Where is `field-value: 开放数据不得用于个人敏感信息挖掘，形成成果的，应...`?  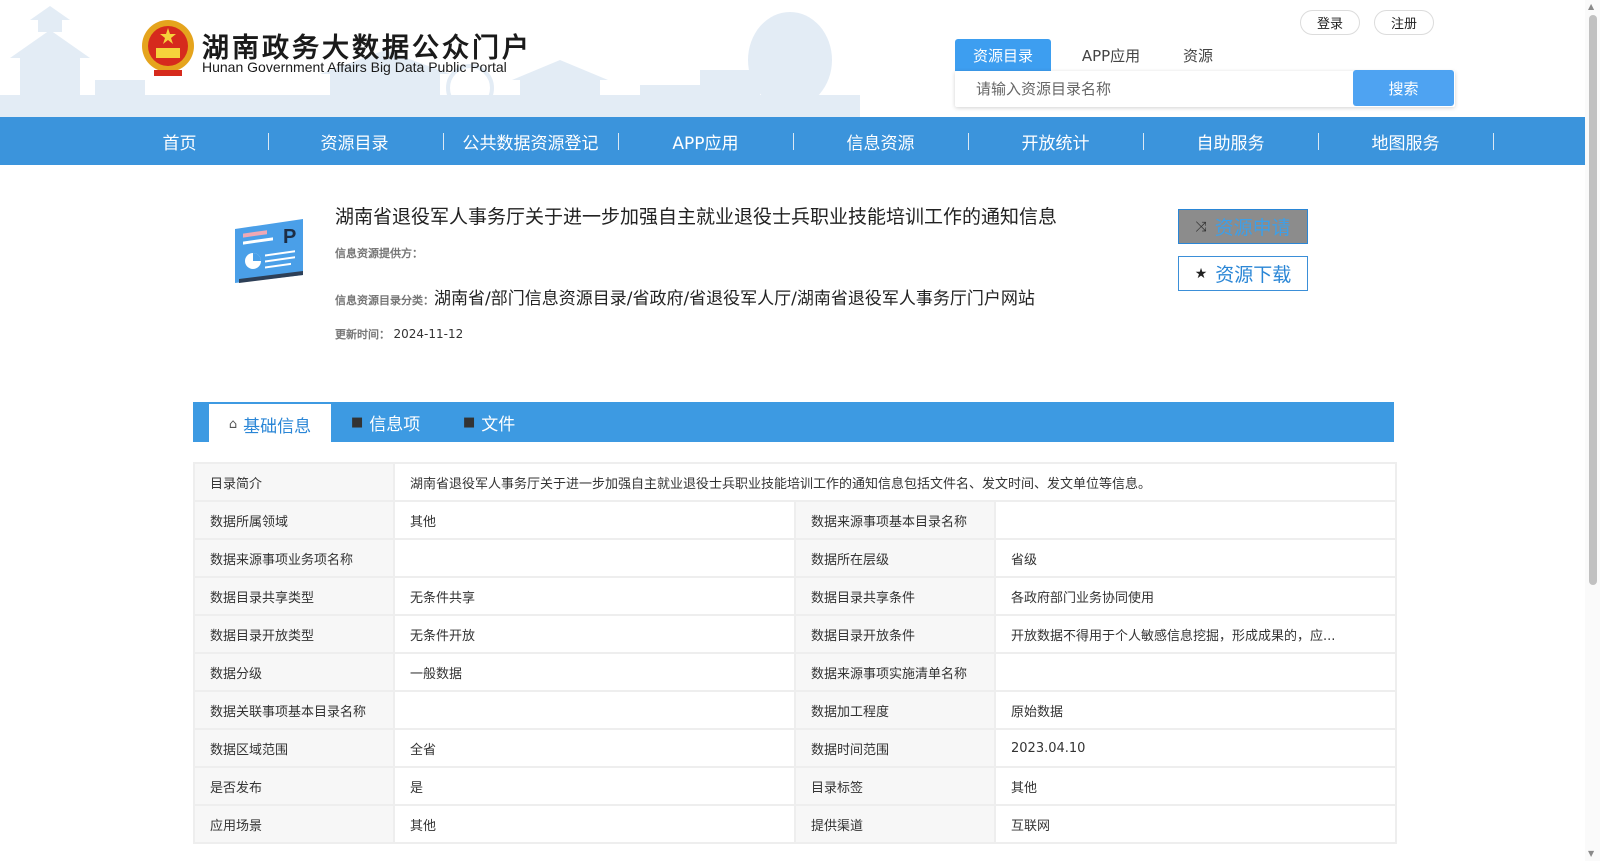 field-value: 开放数据不得用于个人敏感信息挖掘，形成成果的，应... is located at coordinates (1195, 634).